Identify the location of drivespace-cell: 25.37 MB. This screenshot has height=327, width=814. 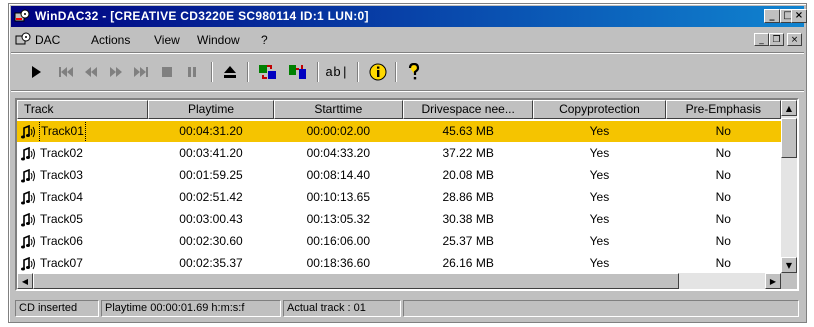
(468, 241).